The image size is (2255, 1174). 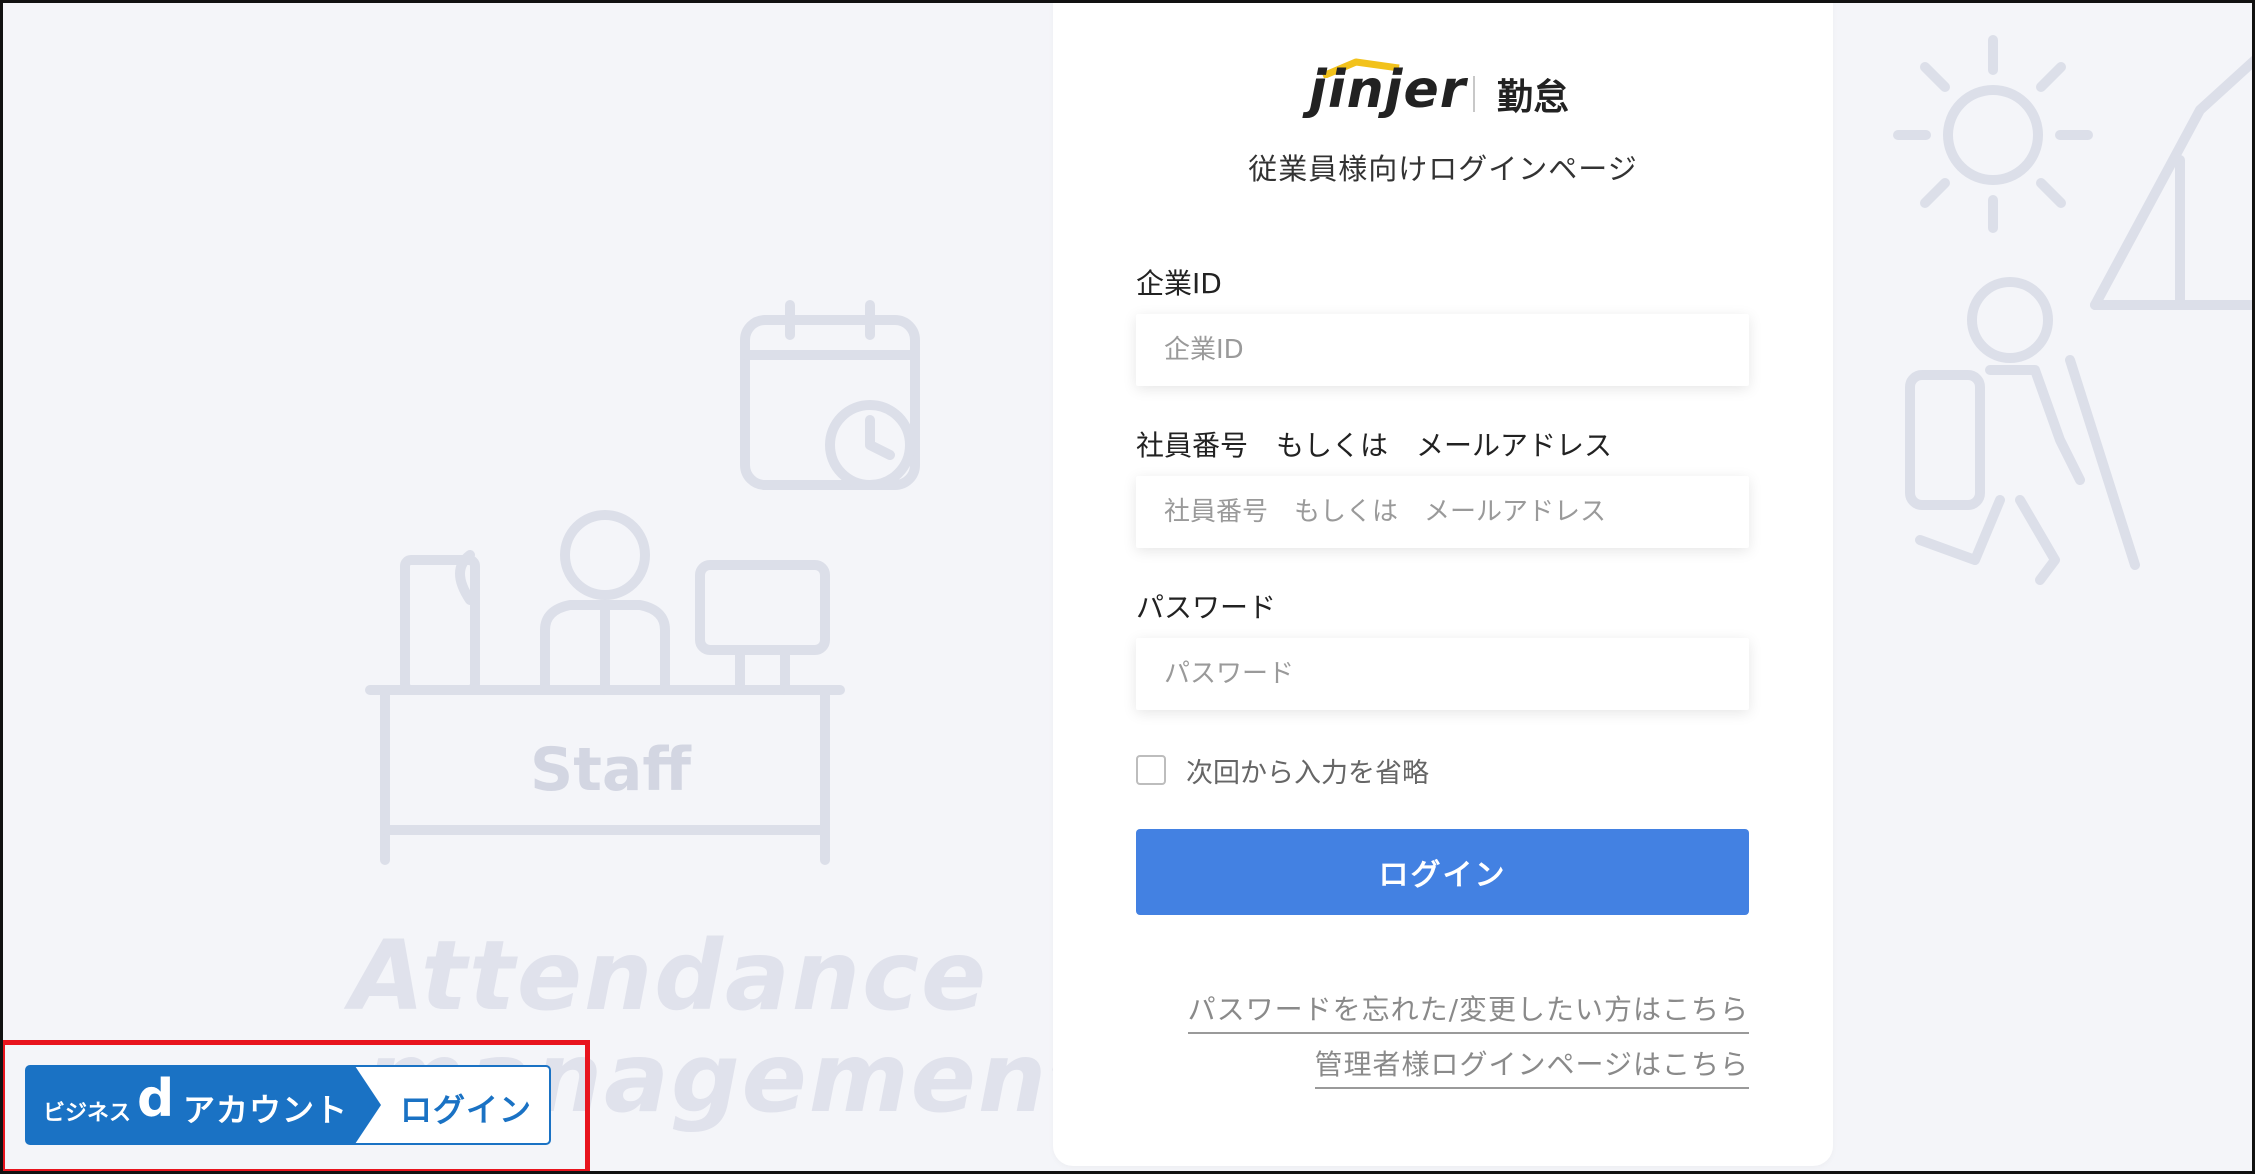 I want to click on staff-desk-icon, so click(x=605, y=687).